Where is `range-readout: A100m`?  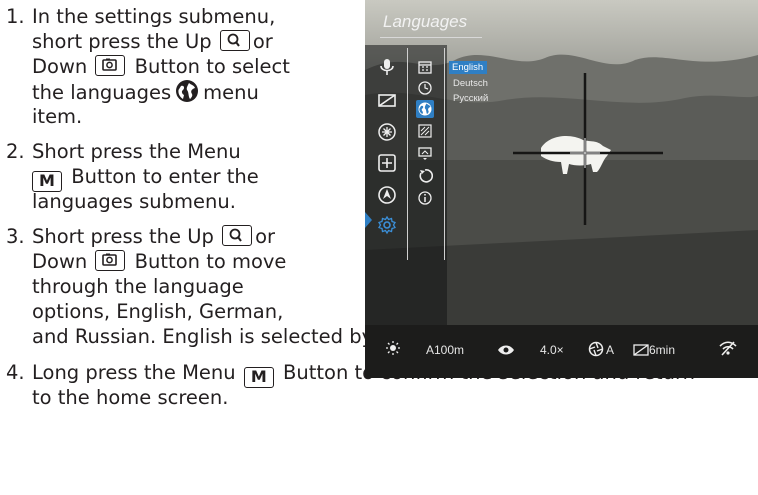
range-readout: A100m is located at coordinates (445, 350).